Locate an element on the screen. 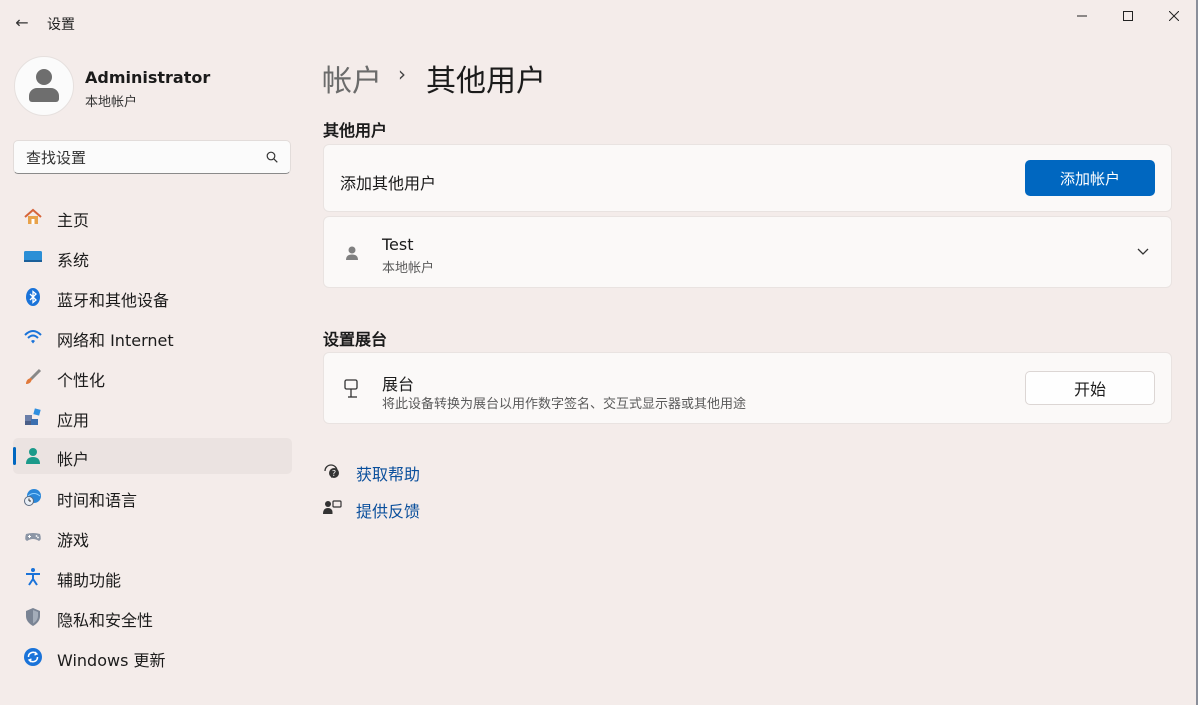 This screenshot has height=705, width=1198. gamepad-icon is located at coordinates (33, 537).